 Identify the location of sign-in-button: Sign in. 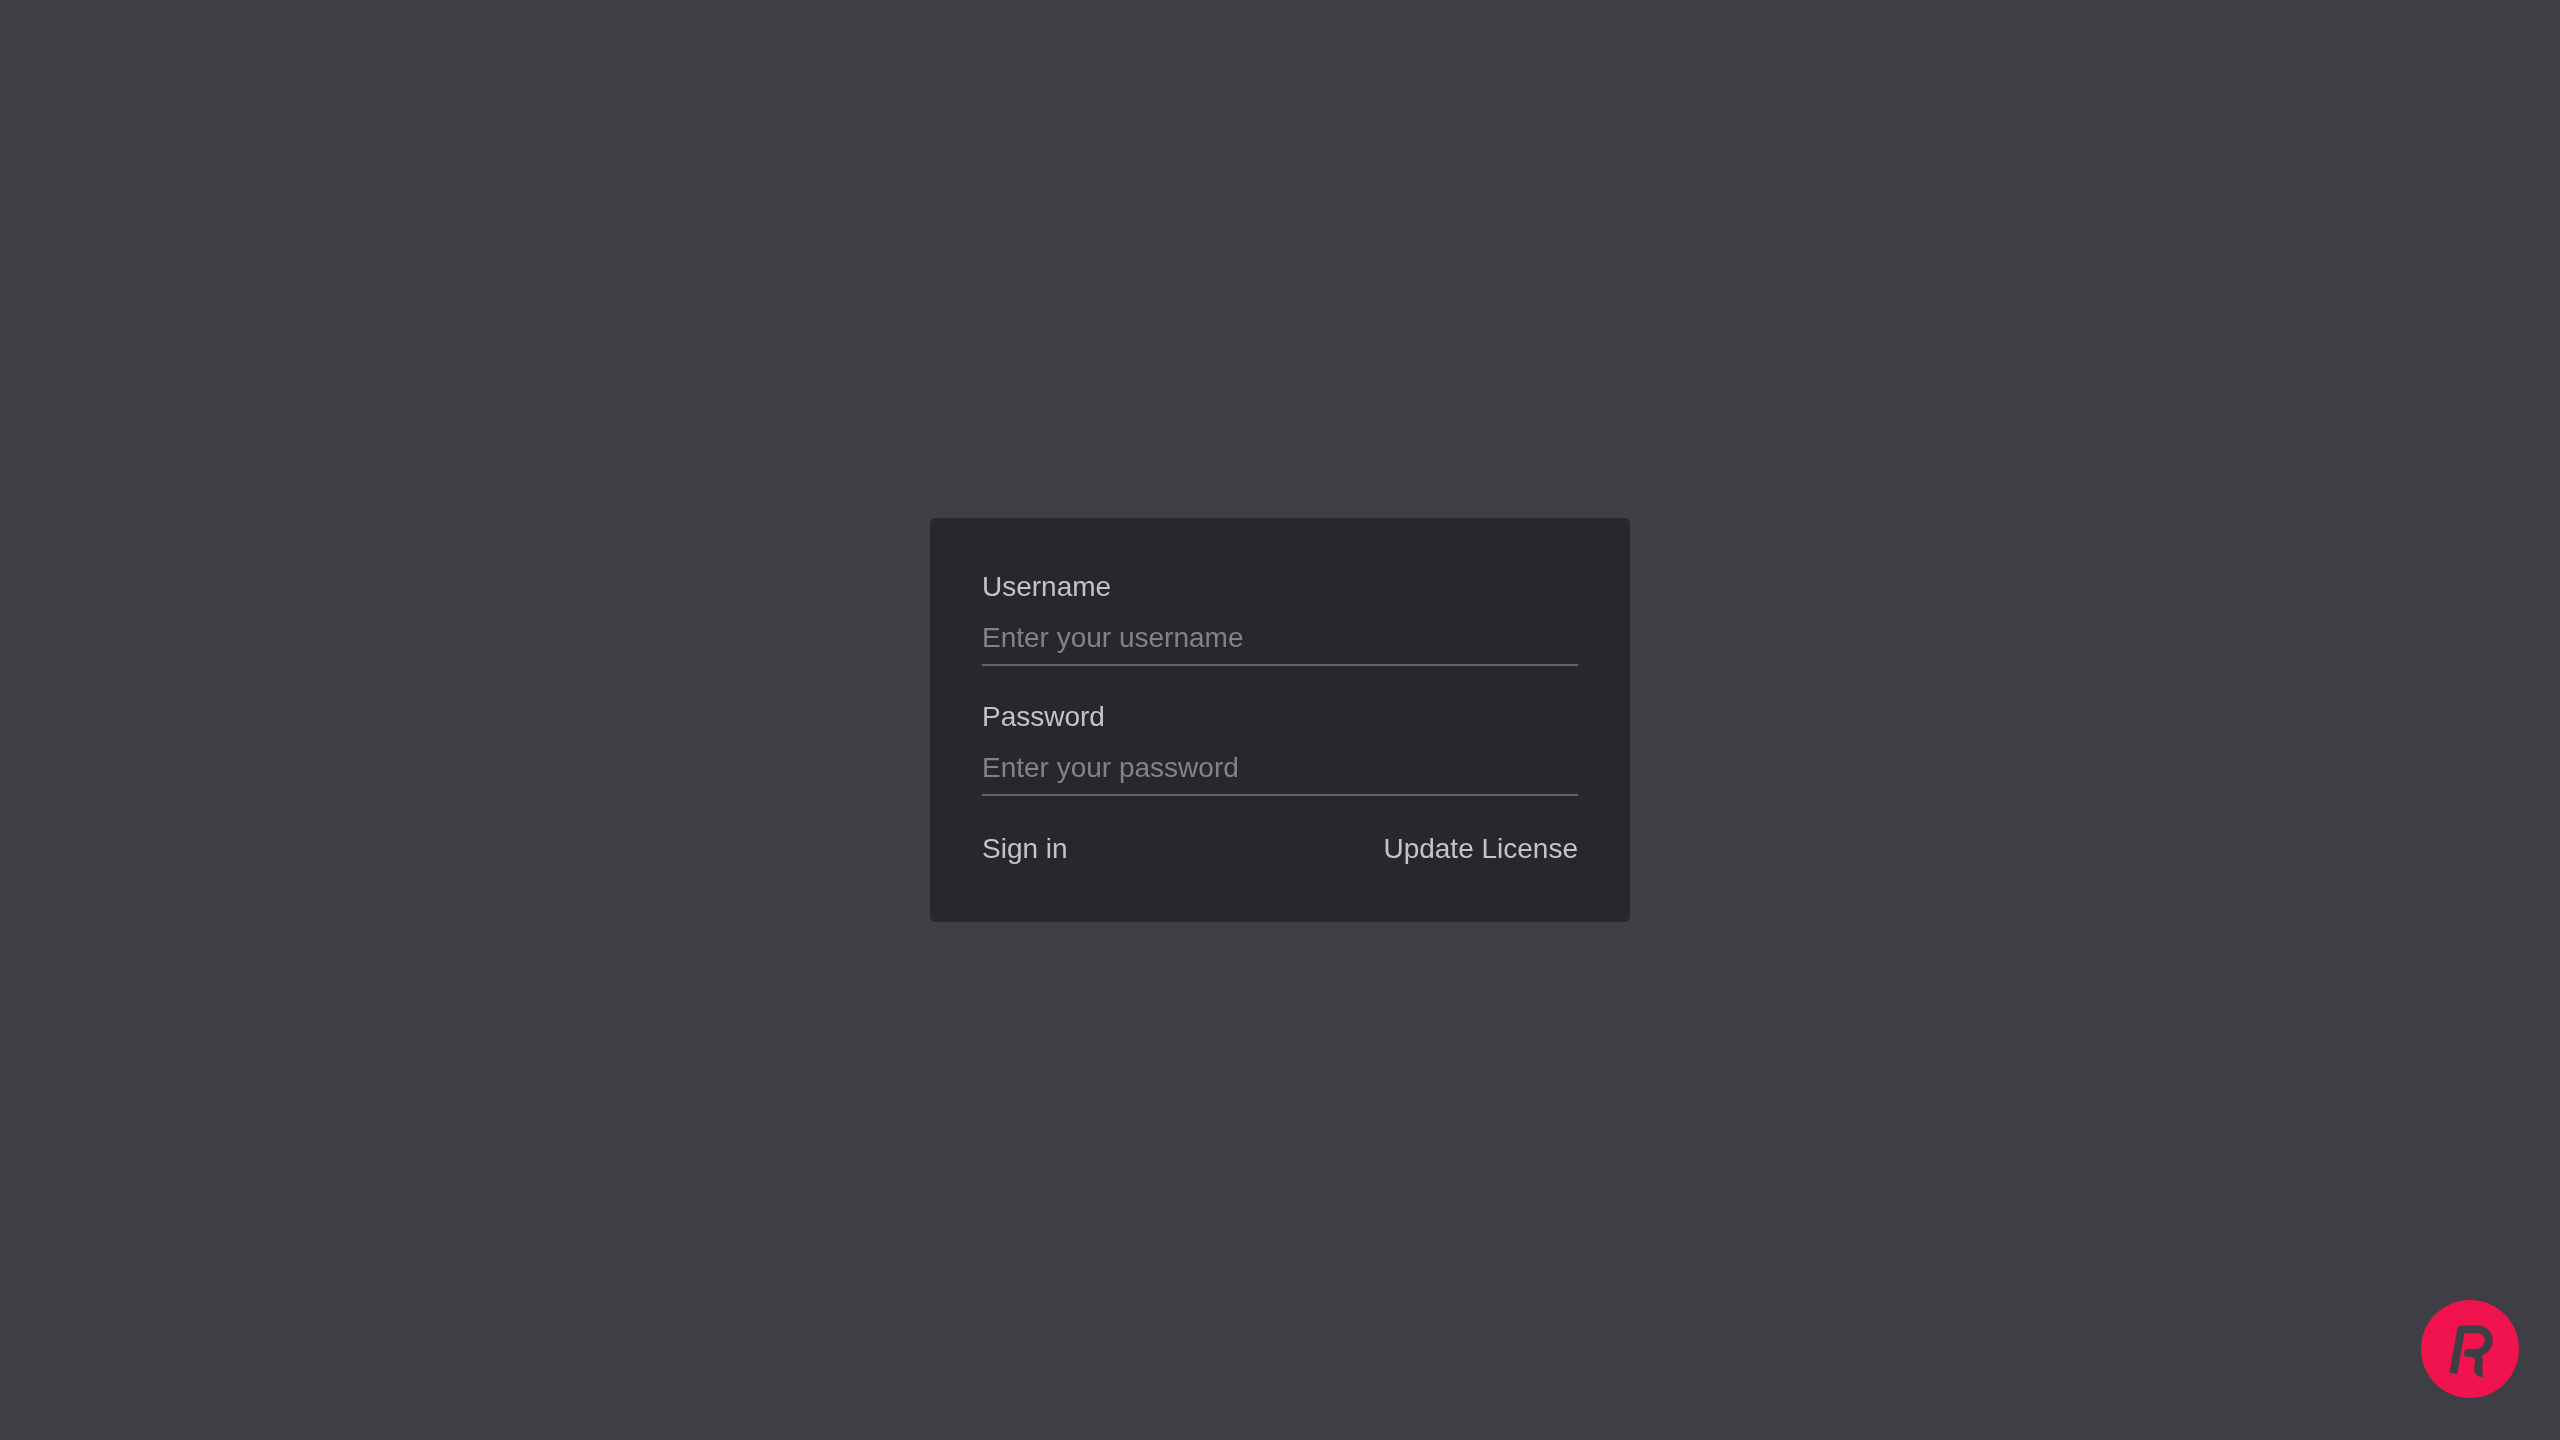
(1025, 849).